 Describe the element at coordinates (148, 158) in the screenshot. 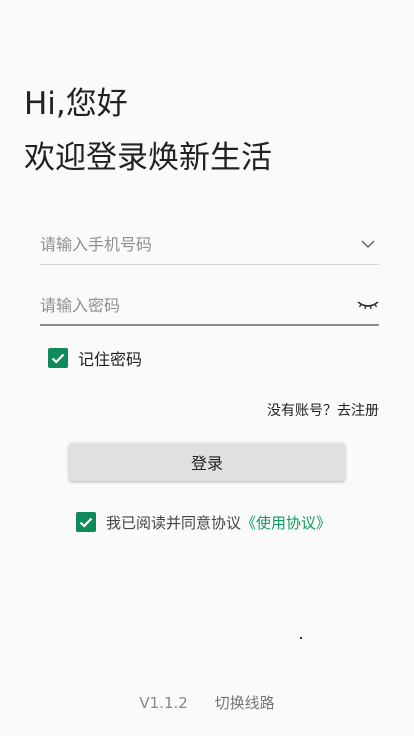

I see `welcome-title: 欢迎登录焕新生活` at that location.